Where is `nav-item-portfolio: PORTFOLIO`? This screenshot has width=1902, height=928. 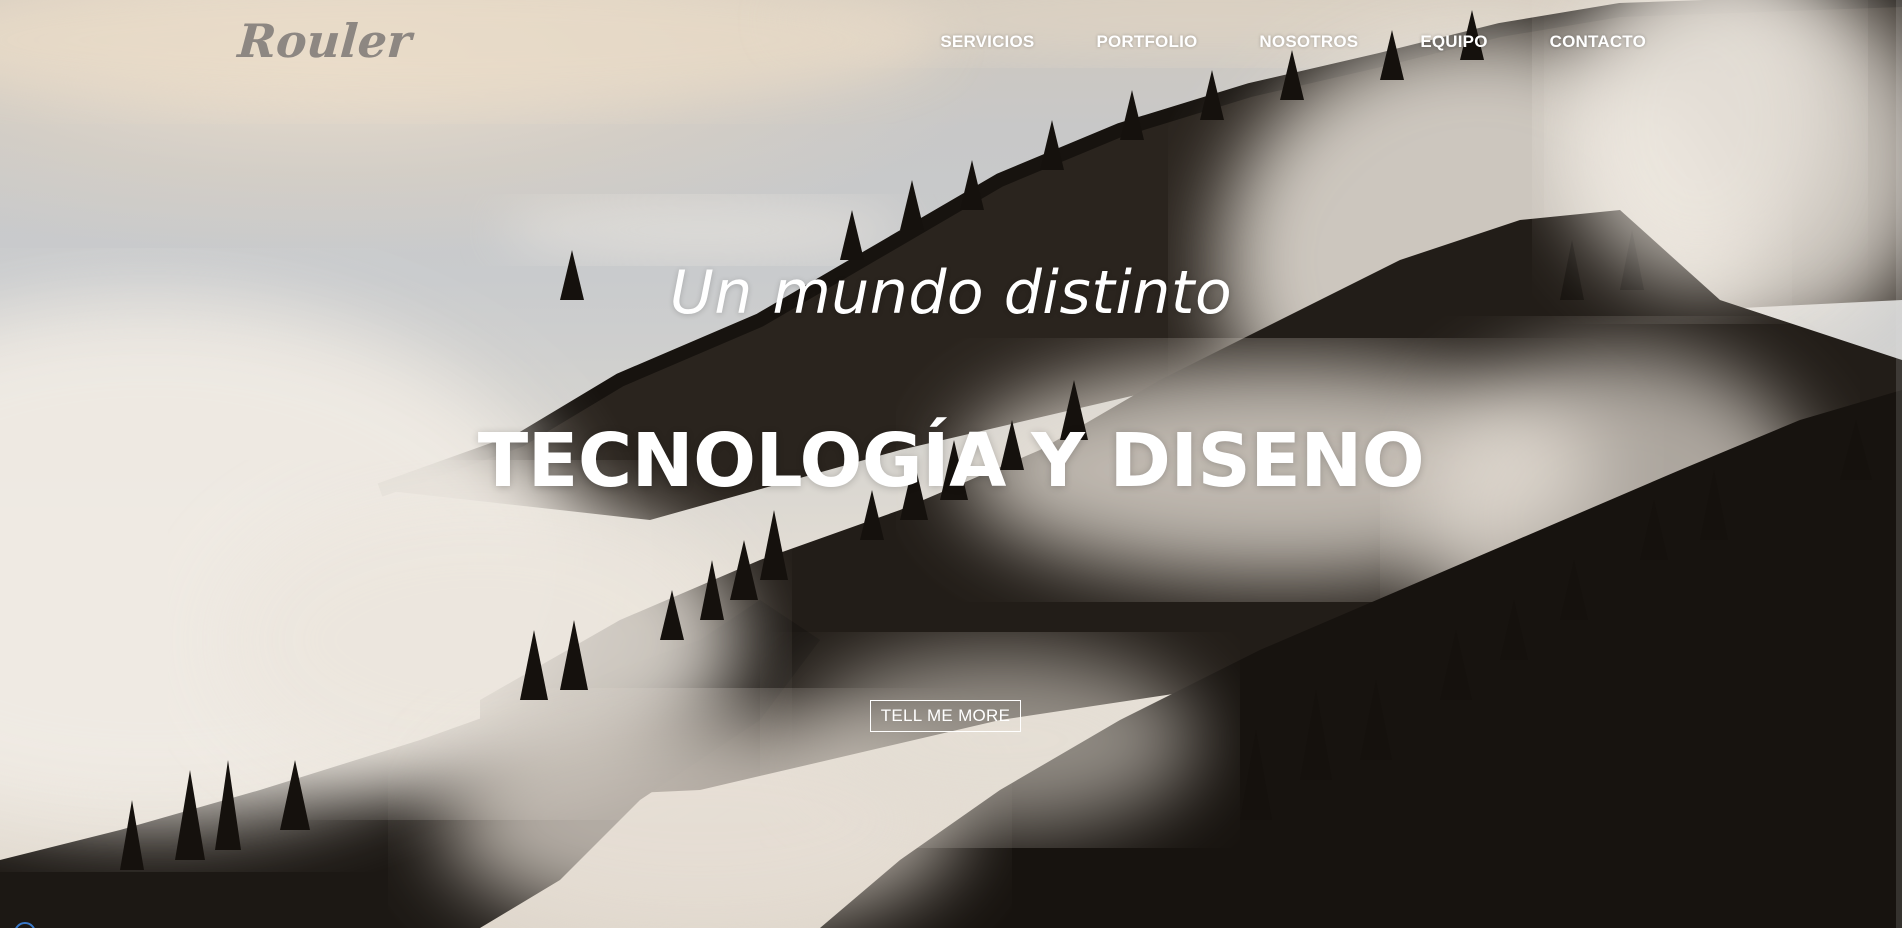 nav-item-portfolio: PORTFOLIO is located at coordinates (1146, 42).